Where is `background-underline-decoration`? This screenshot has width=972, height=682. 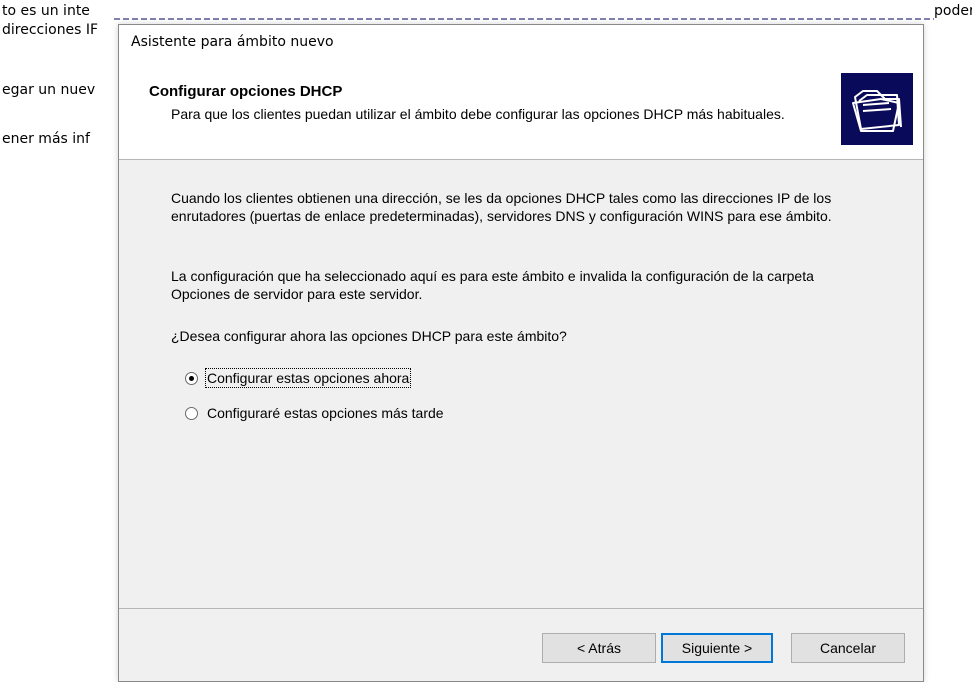 background-underline-decoration is located at coordinates (524, 19).